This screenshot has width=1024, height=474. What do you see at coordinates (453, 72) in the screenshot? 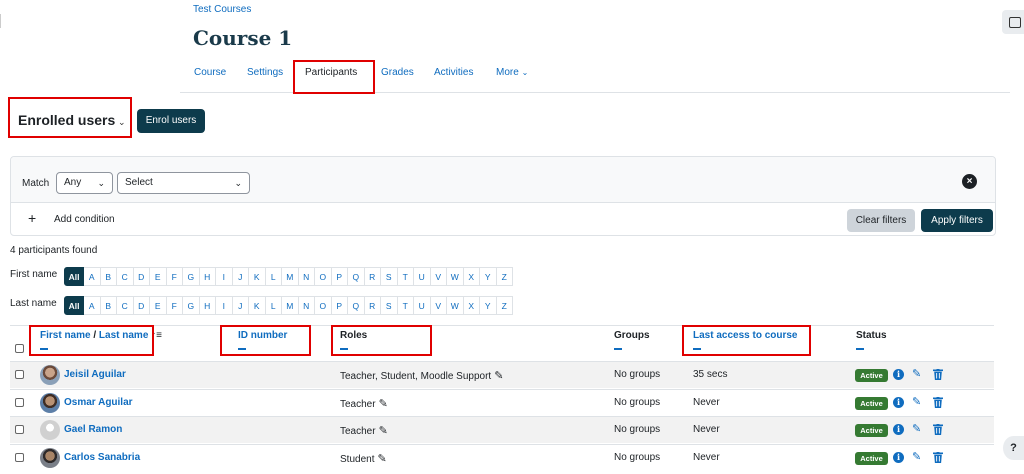
I see `tab-activities: Activities` at bounding box center [453, 72].